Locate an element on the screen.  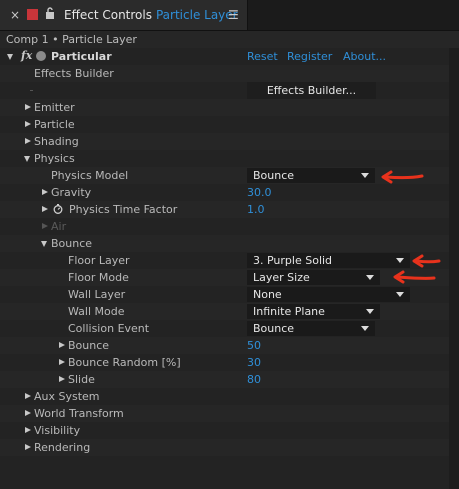
group-air: Air is located at coordinates (224, 226).